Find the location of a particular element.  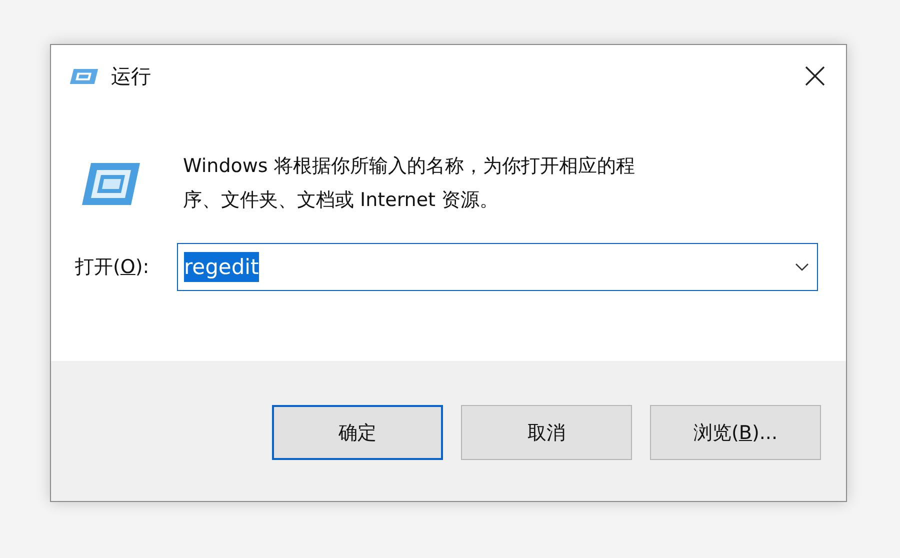

close-icon is located at coordinates (815, 76).